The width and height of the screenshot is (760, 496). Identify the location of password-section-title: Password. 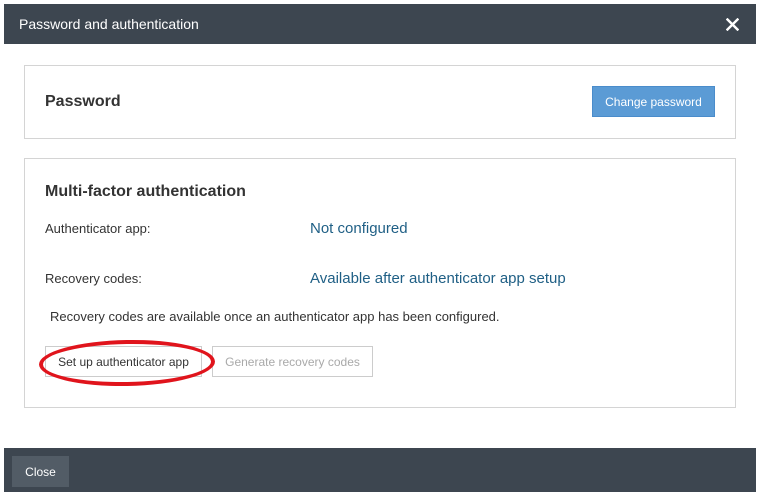
(83, 101).